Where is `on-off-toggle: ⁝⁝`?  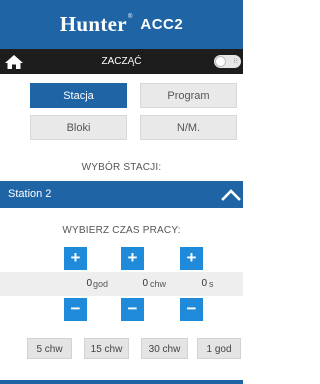 on-off-toggle: ⁝⁝ is located at coordinates (227, 61).